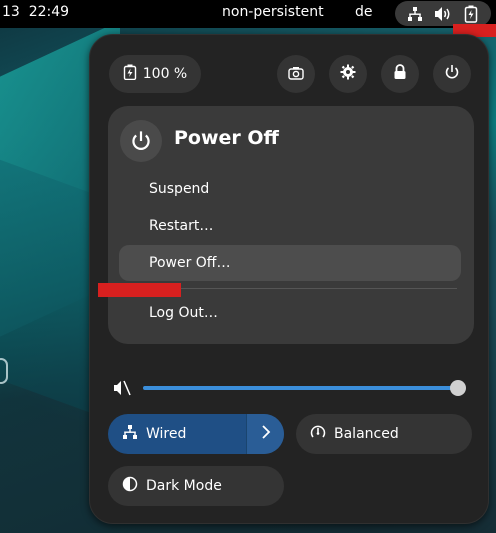 Image resolution: width=496 pixels, height=533 pixels. What do you see at coordinates (290, 189) in the screenshot?
I see `suspend-menu-item: Suspend` at bounding box center [290, 189].